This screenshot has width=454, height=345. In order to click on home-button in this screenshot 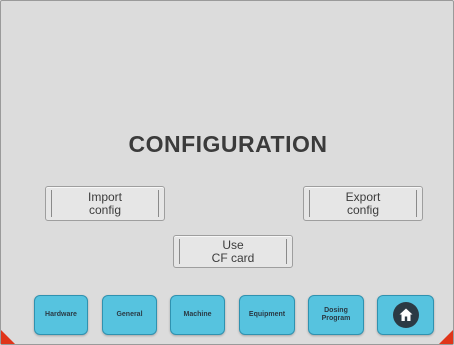, I will do `click(405, 315)`.